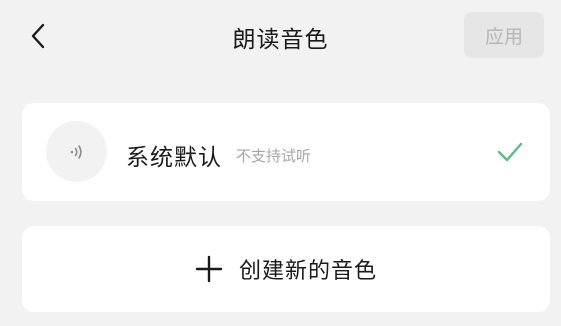 This screenshot has height=326, width=561. I want to click on plus-icon, so click(209, 269).